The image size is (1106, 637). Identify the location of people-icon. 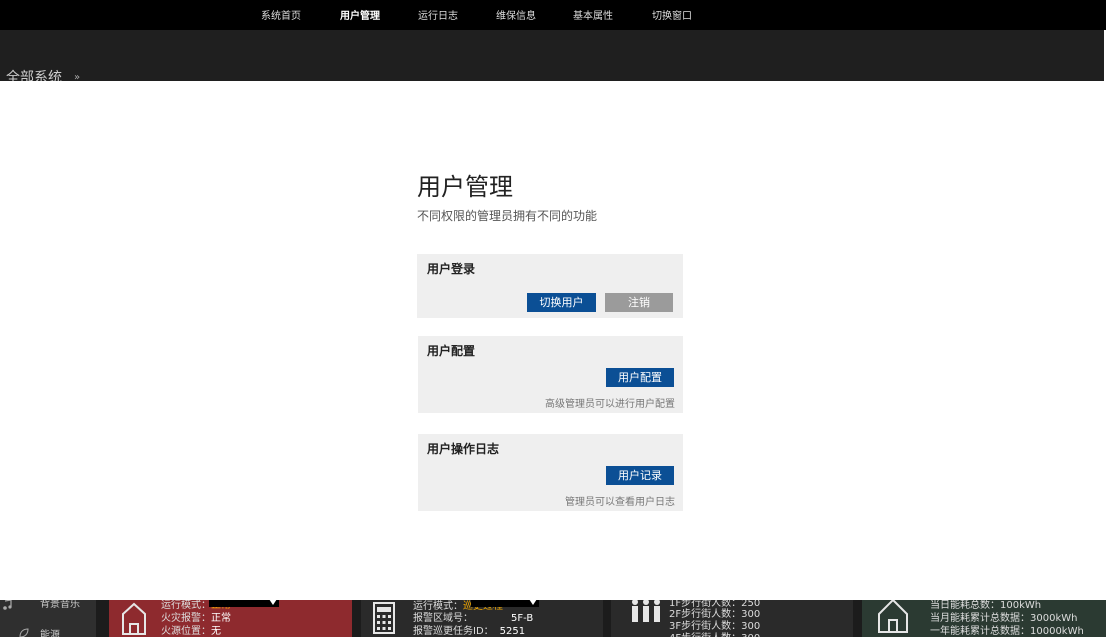
(646, 615).